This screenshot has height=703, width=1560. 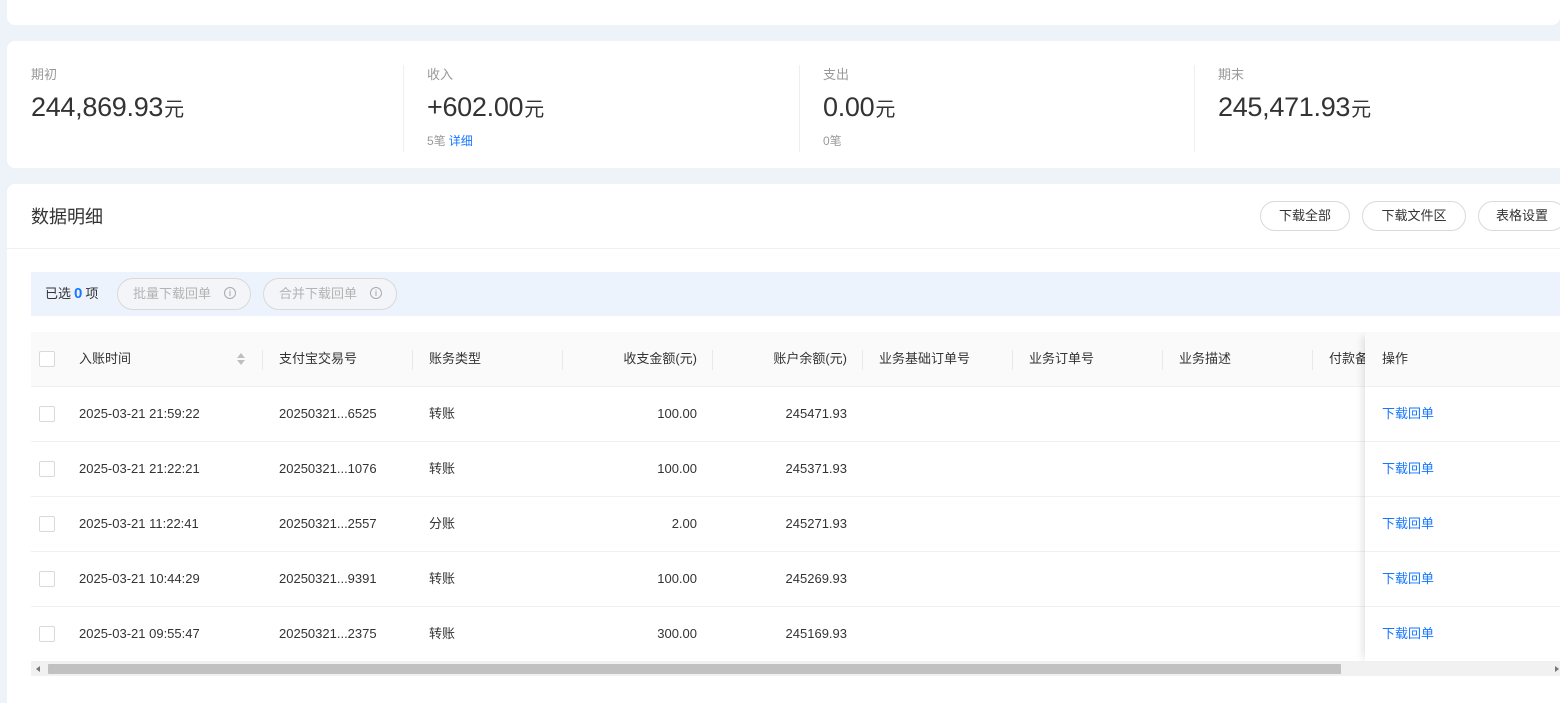 I want to click on cell-time: 2025-03-21 10:44:29, so click(x=139, y=578).